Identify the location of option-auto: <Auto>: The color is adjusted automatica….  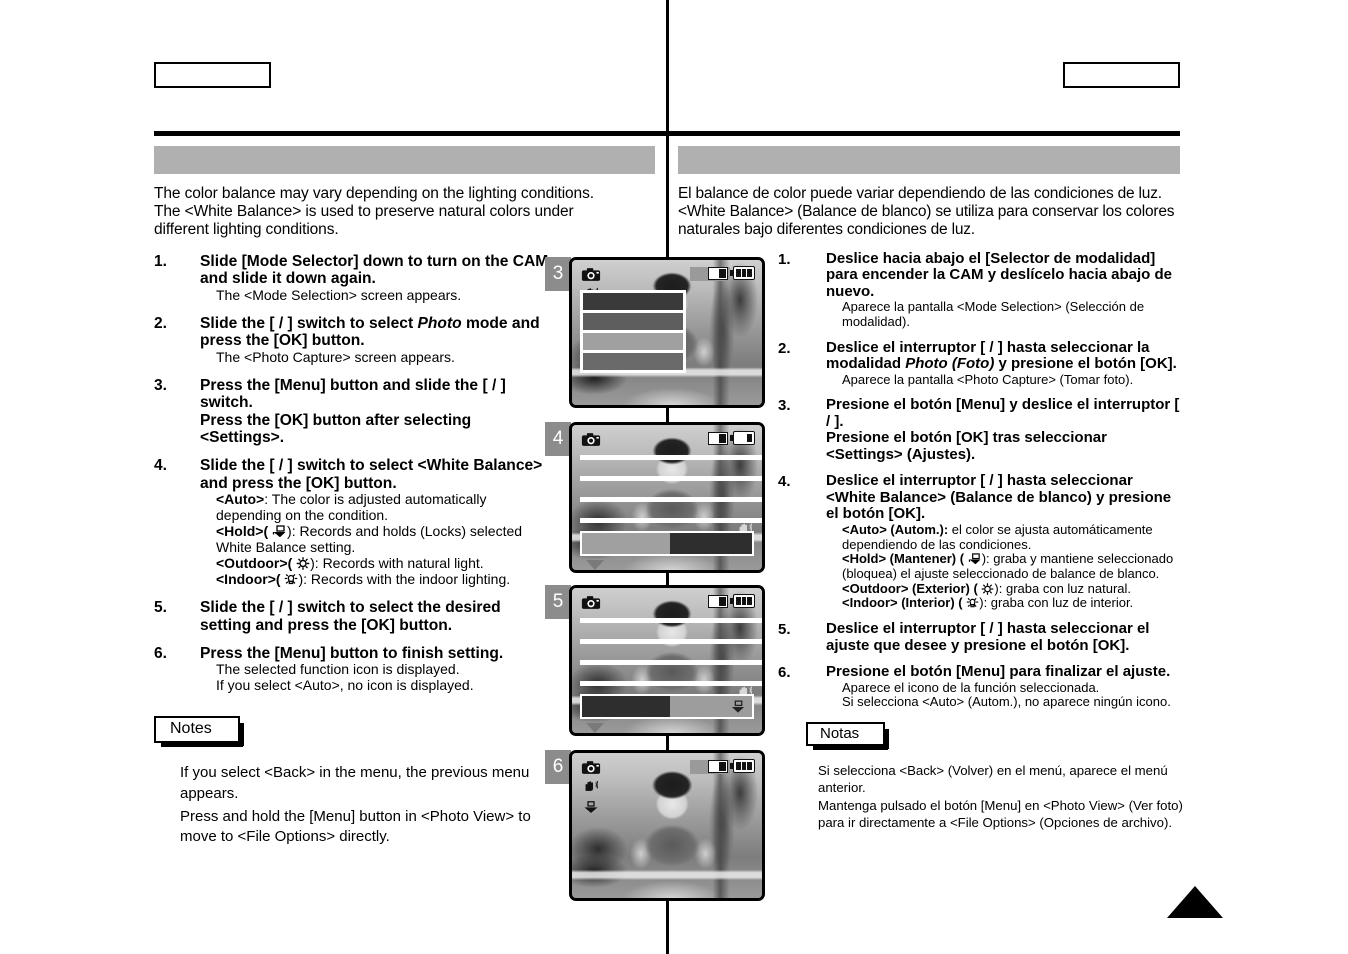
(377, 507).